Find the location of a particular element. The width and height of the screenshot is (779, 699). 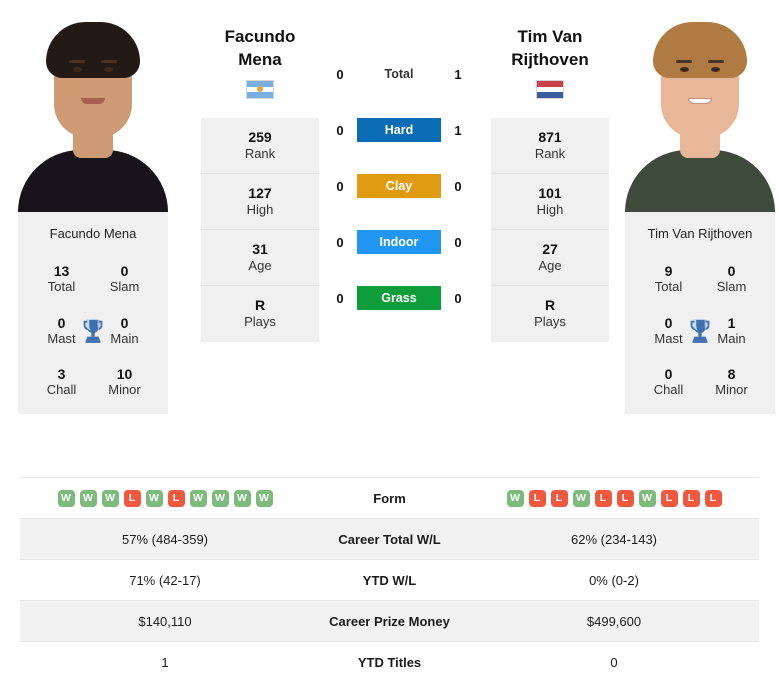

left-player-name: Facundo Mena is located at coordinates (260, 49).